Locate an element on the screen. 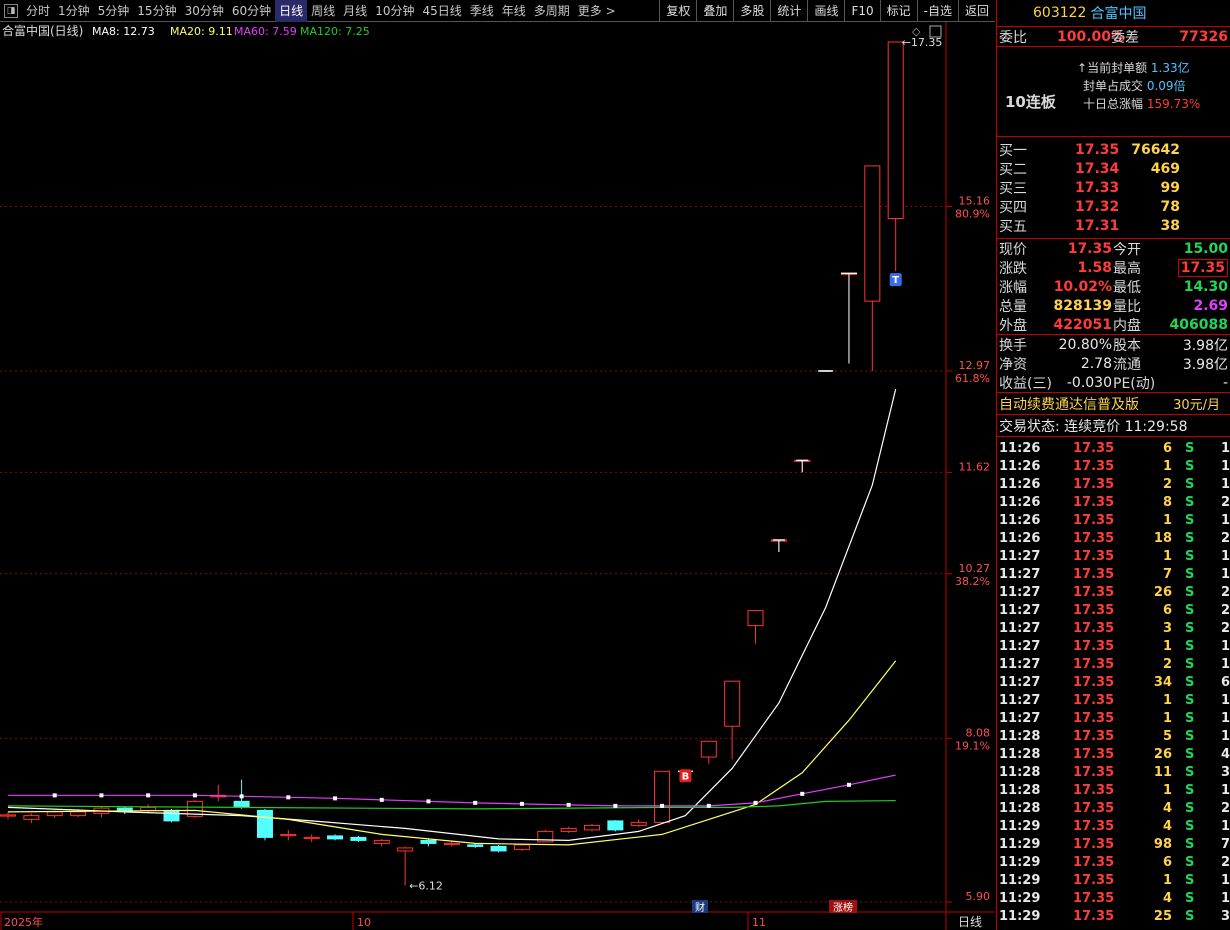  period-tab-5: 60分钟 is located at coordinates (251, 11).